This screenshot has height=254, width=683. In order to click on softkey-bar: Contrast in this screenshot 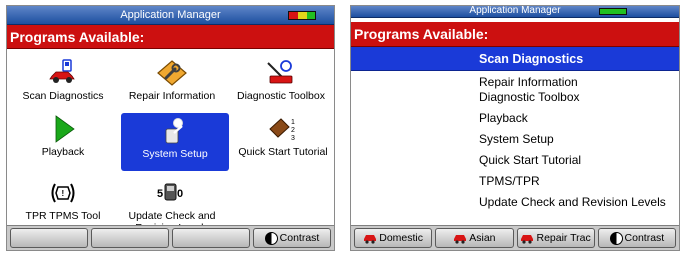, I will do `click(170, 237)`.